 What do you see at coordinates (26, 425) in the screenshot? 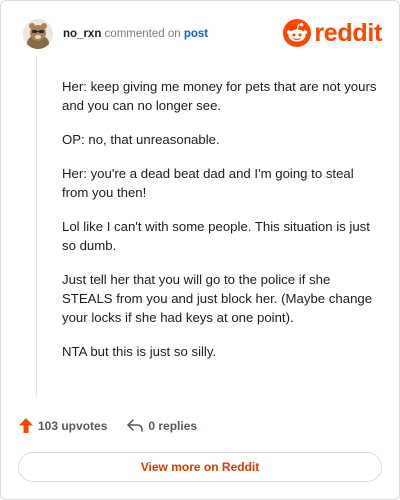
I see `upvote-arrow-icon` at bounding box center [26, 425].